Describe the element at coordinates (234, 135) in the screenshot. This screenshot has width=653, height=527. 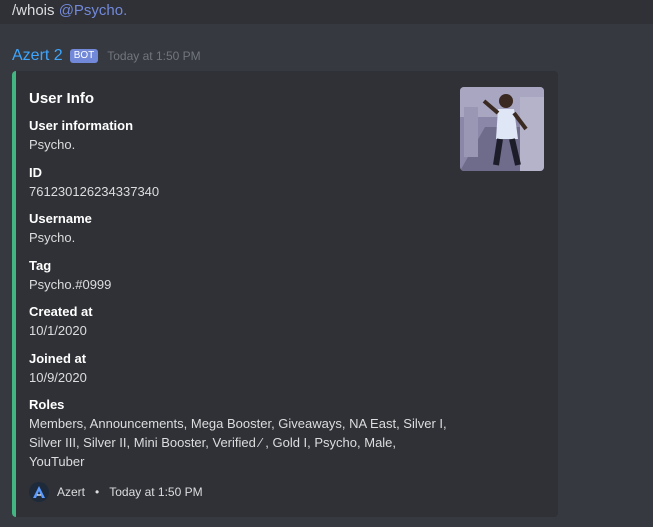
I see `field-user-information: User information Psycho.` at that location.